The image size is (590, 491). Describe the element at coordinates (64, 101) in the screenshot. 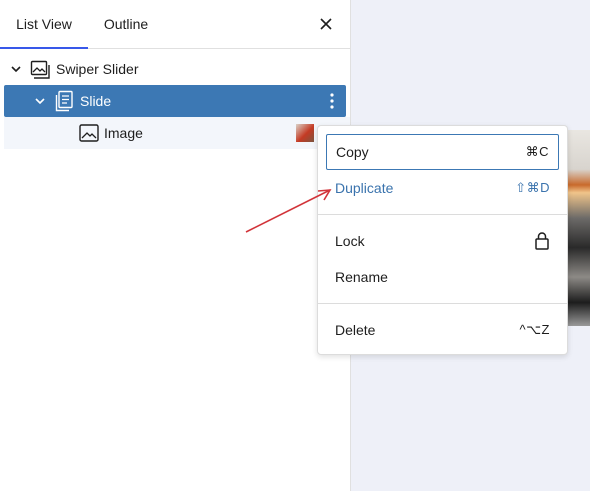

I see `document-stack-icon` at that location.